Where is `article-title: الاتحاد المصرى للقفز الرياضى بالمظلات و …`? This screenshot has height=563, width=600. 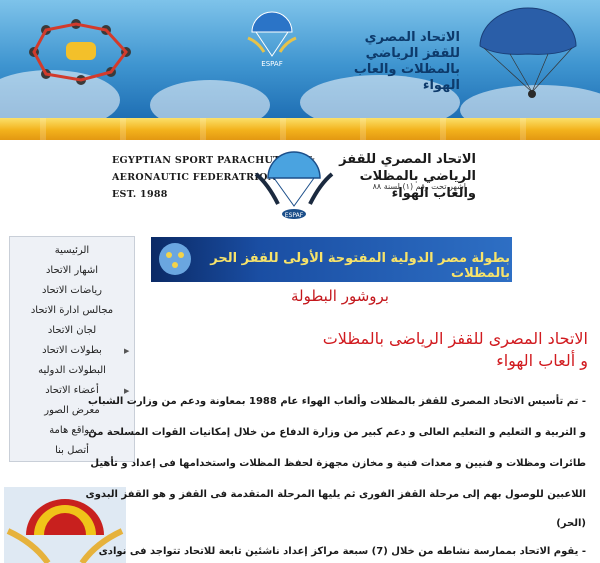
article-title: الاتحاد المصرى للقفز الرياضى بالمظلات و … is located at coordinates (444, 350).